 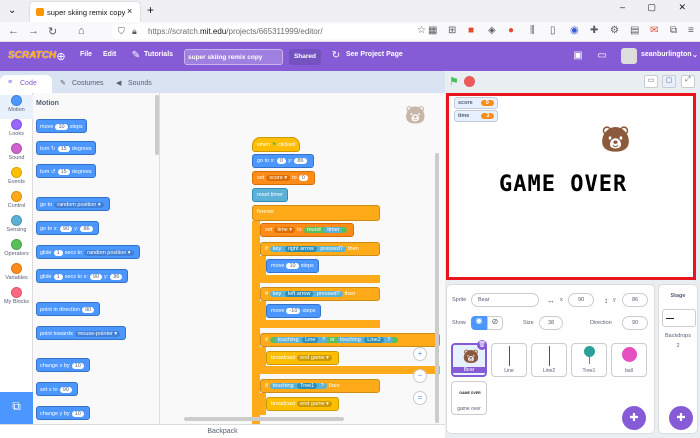 What do you see at coordinates (222, 431) in the screenshot?
I see `backpack: Backpack` at bounding box center [222, 431].